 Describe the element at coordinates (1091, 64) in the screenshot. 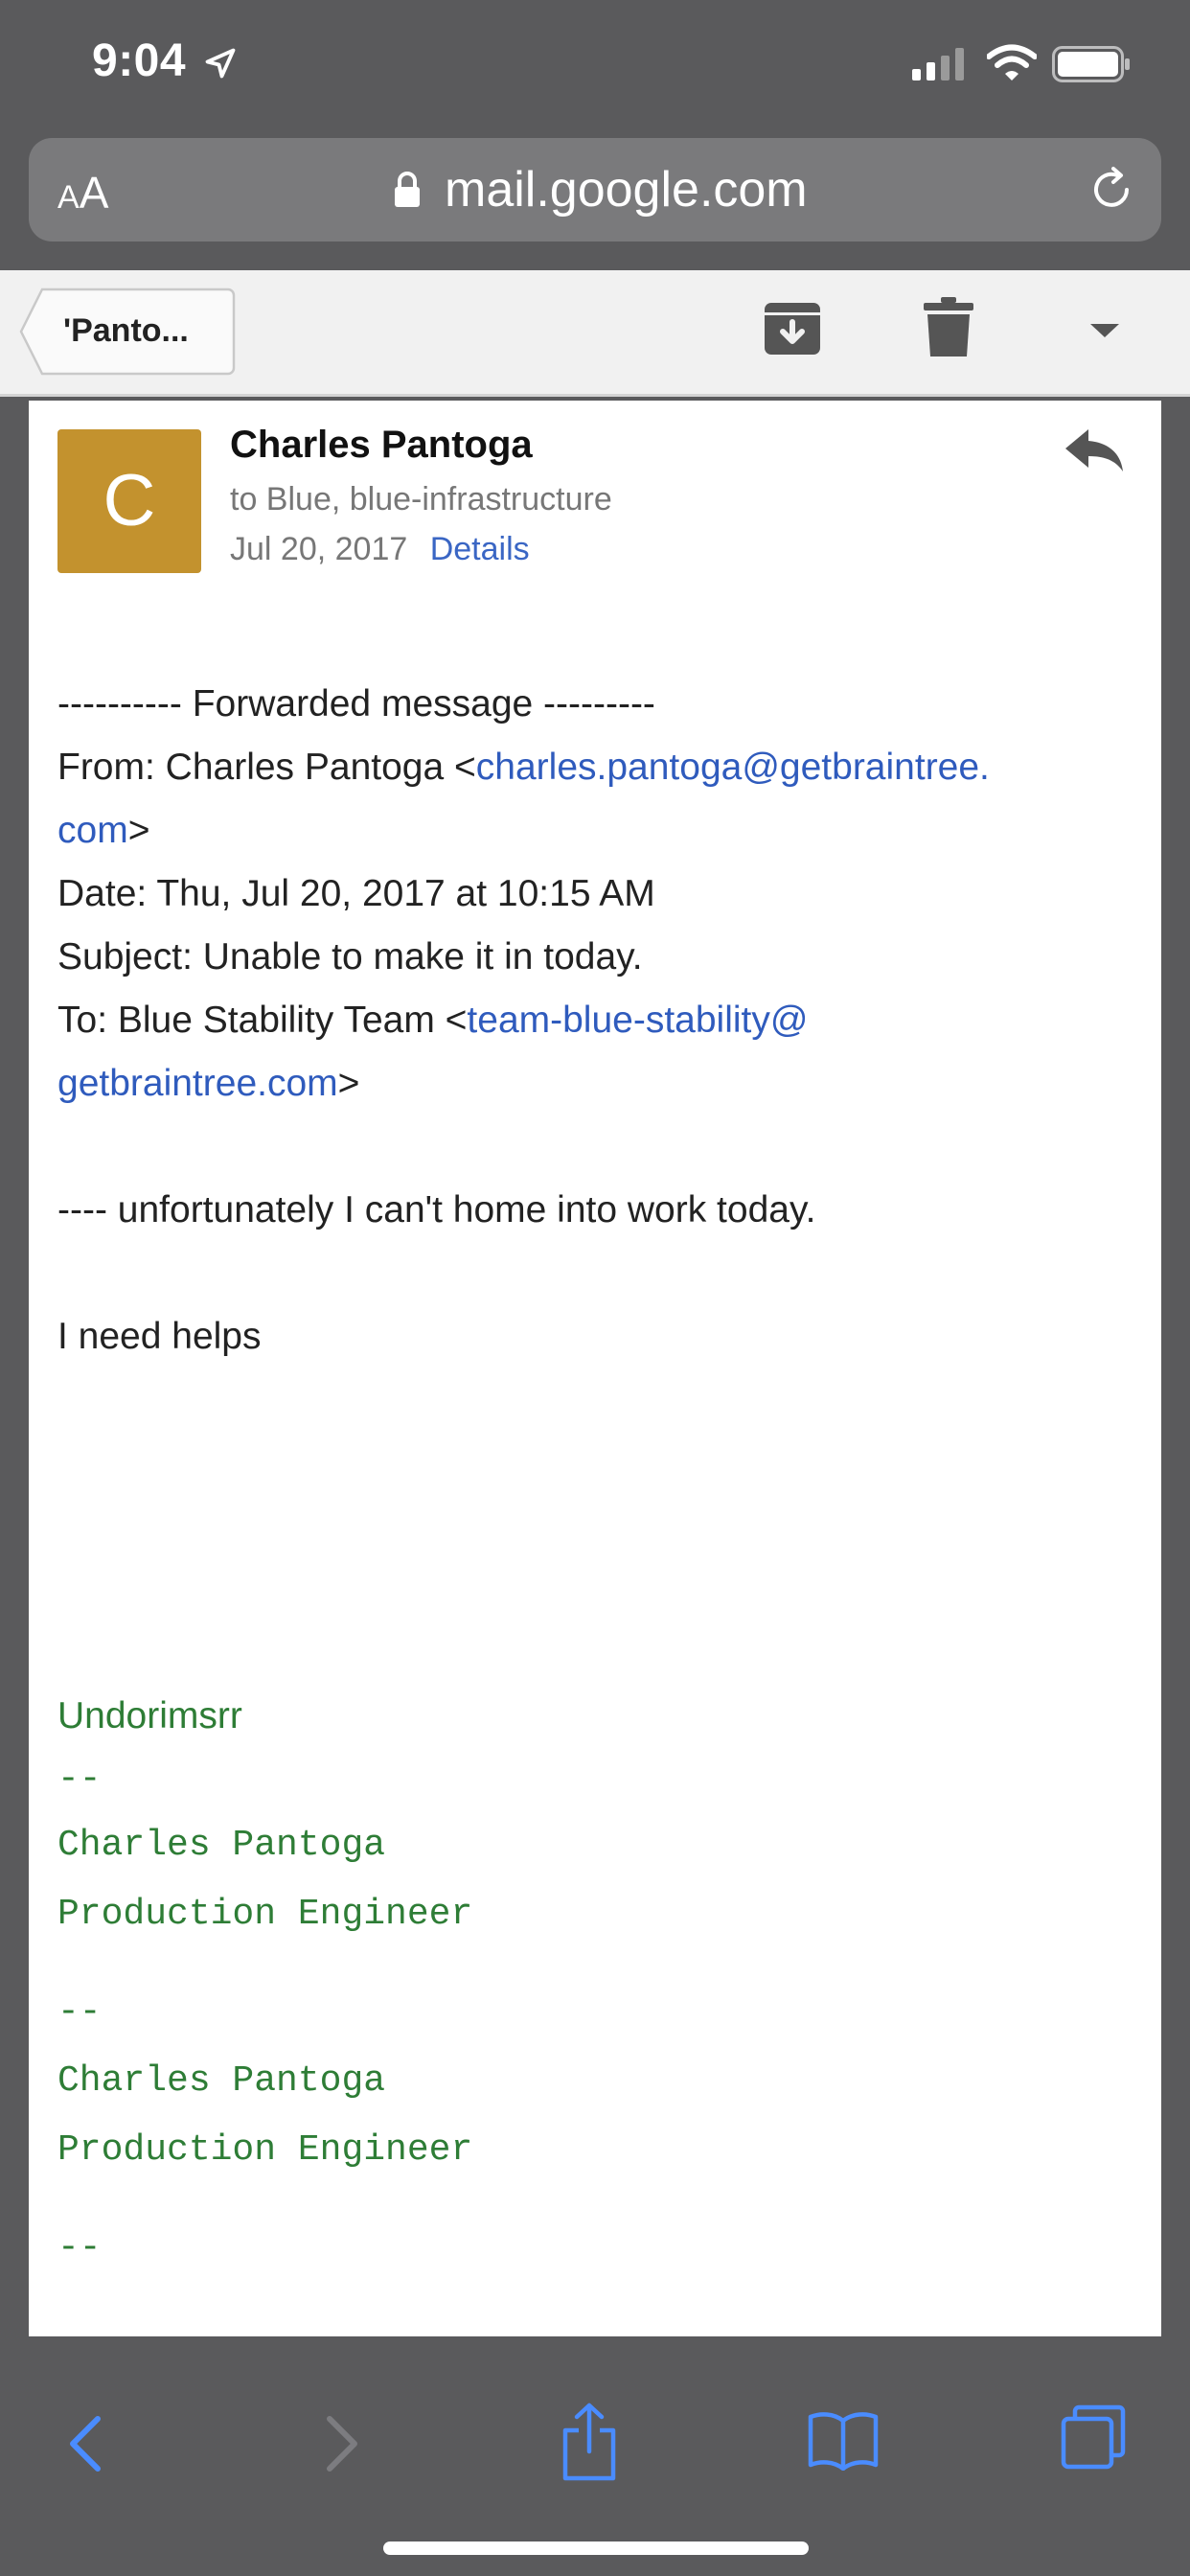

I see `battery-icon` at that location.